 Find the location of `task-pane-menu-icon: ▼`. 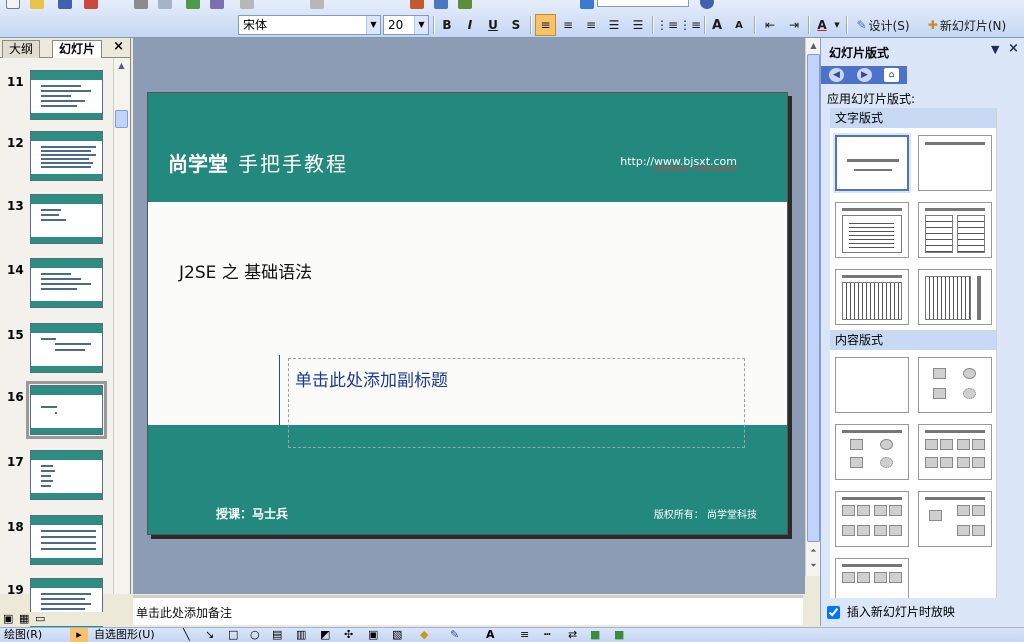

task-pane-menu-icon: ▼ is located at coordinates (995, 49).